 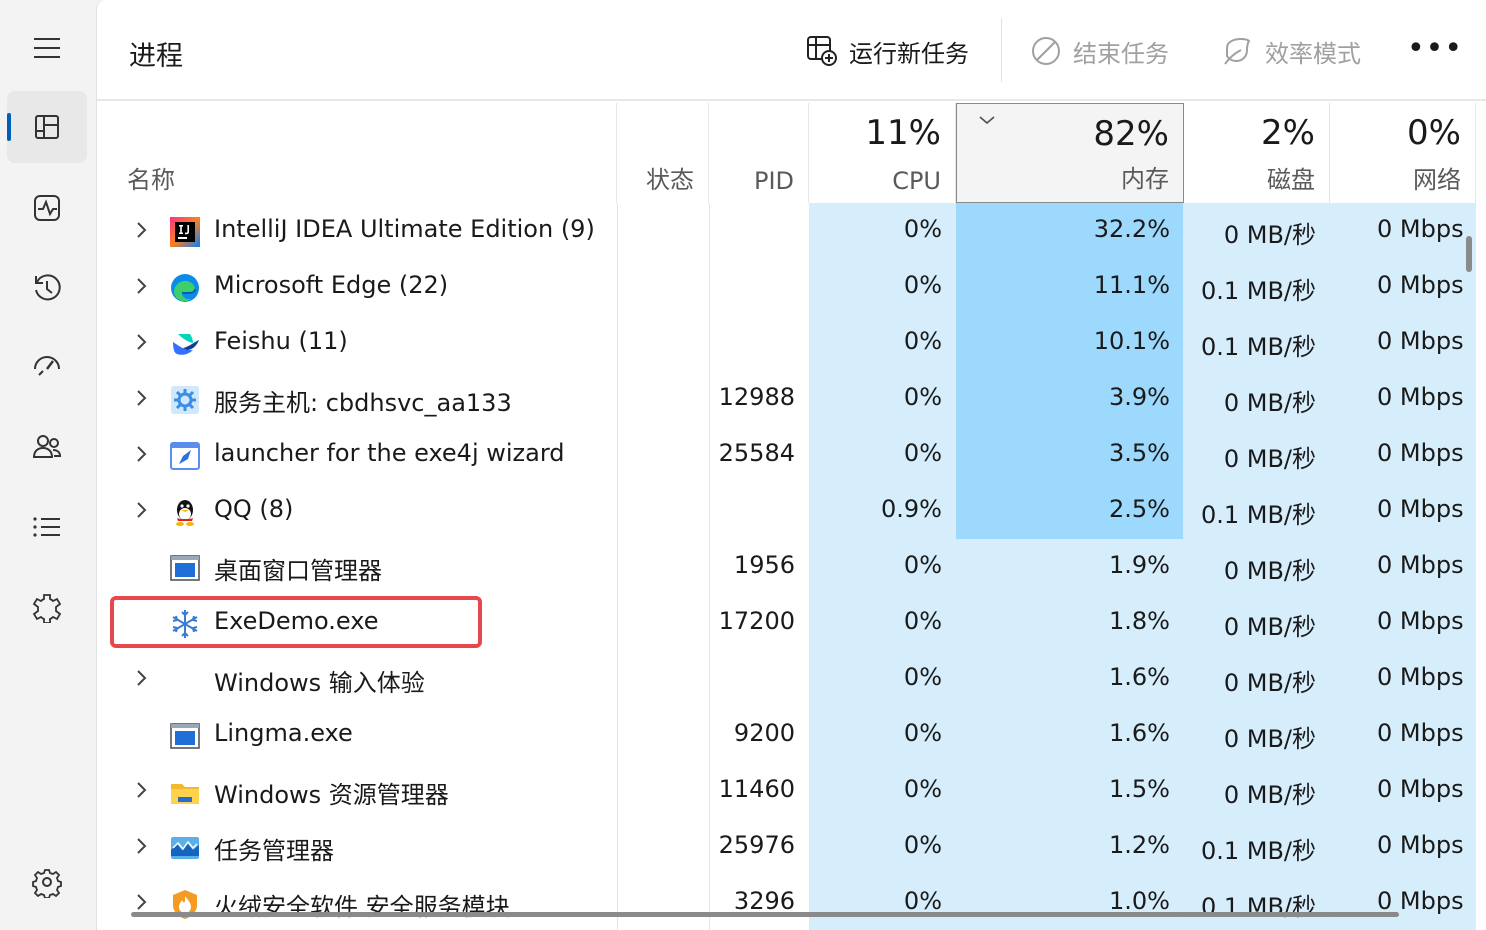 What do you see at coordinates (764, 565) in the screenshot?
I see `process-pid: 1956` at bounding box center [764, 565].